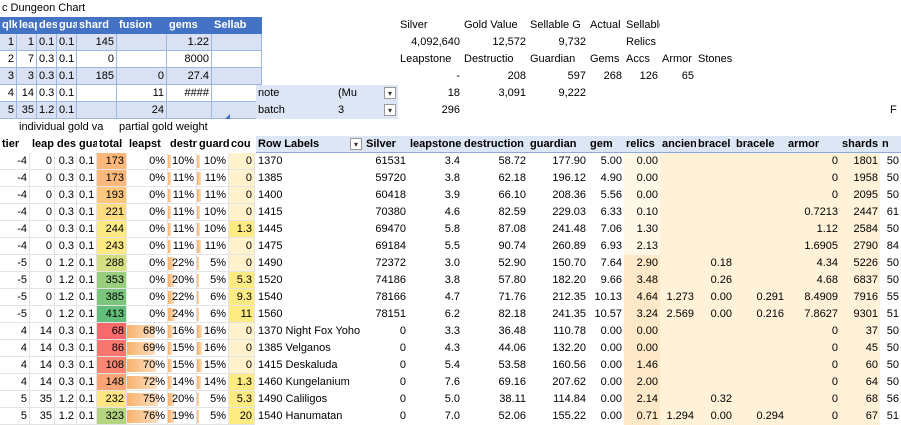 The width and height of the screenshot is (901, 425). What do you see at coordinates (112, 161) in the screenshot?
I see `main-cell: 173` at bounding box center [112, 161].